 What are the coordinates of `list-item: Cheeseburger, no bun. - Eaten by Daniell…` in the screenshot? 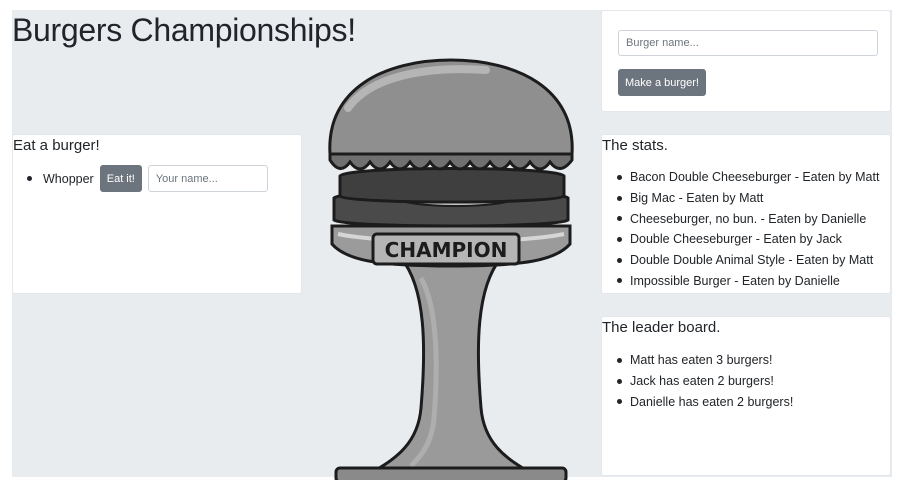 It's located at (748, 218).